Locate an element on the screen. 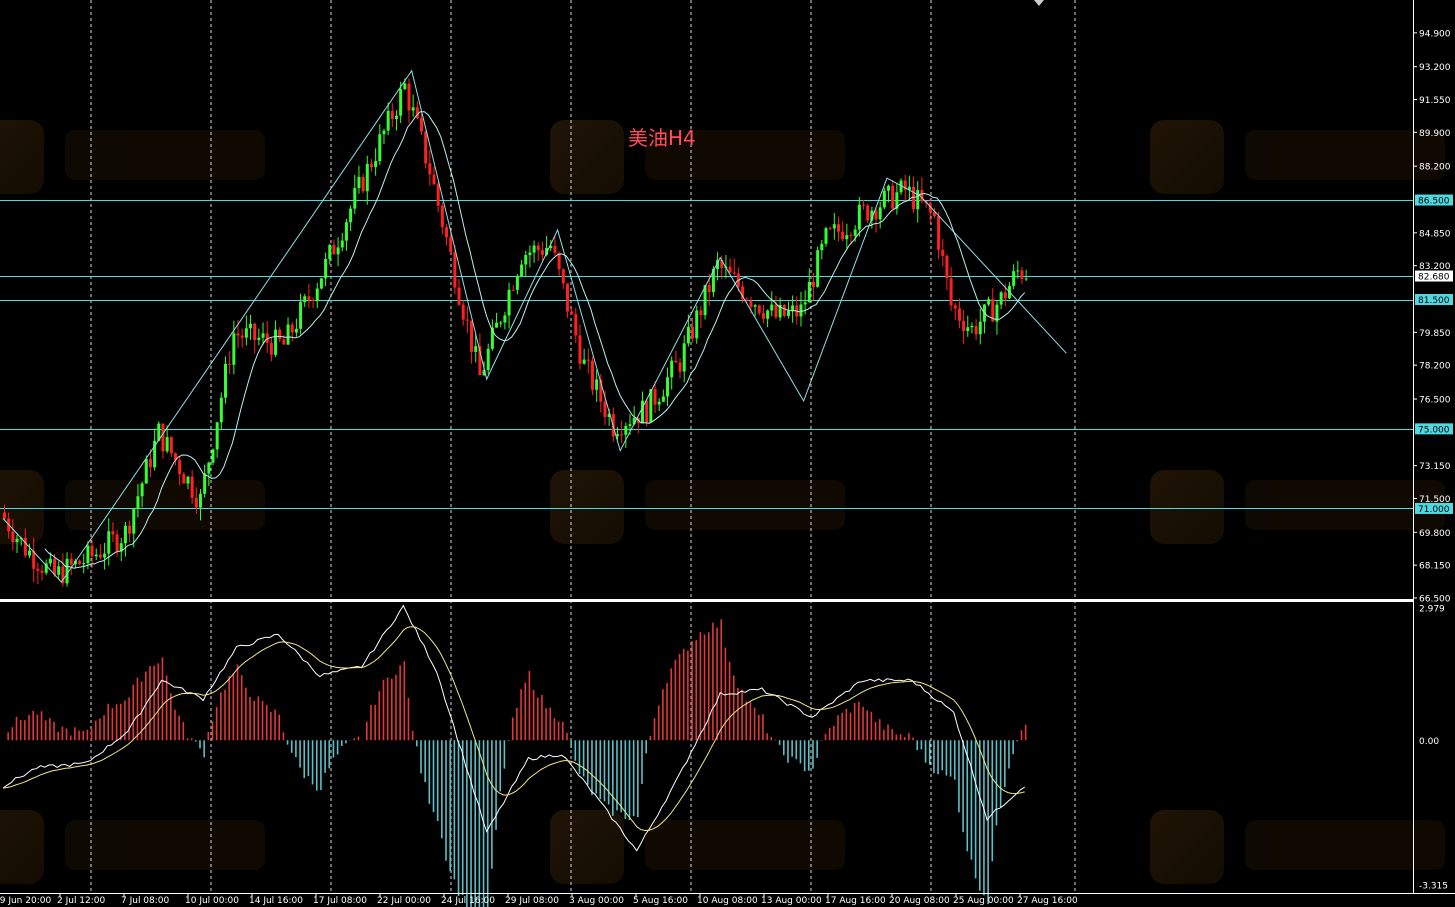  time-tick-label: 14 Jul 16:00 is located at coordinates (276, 901).